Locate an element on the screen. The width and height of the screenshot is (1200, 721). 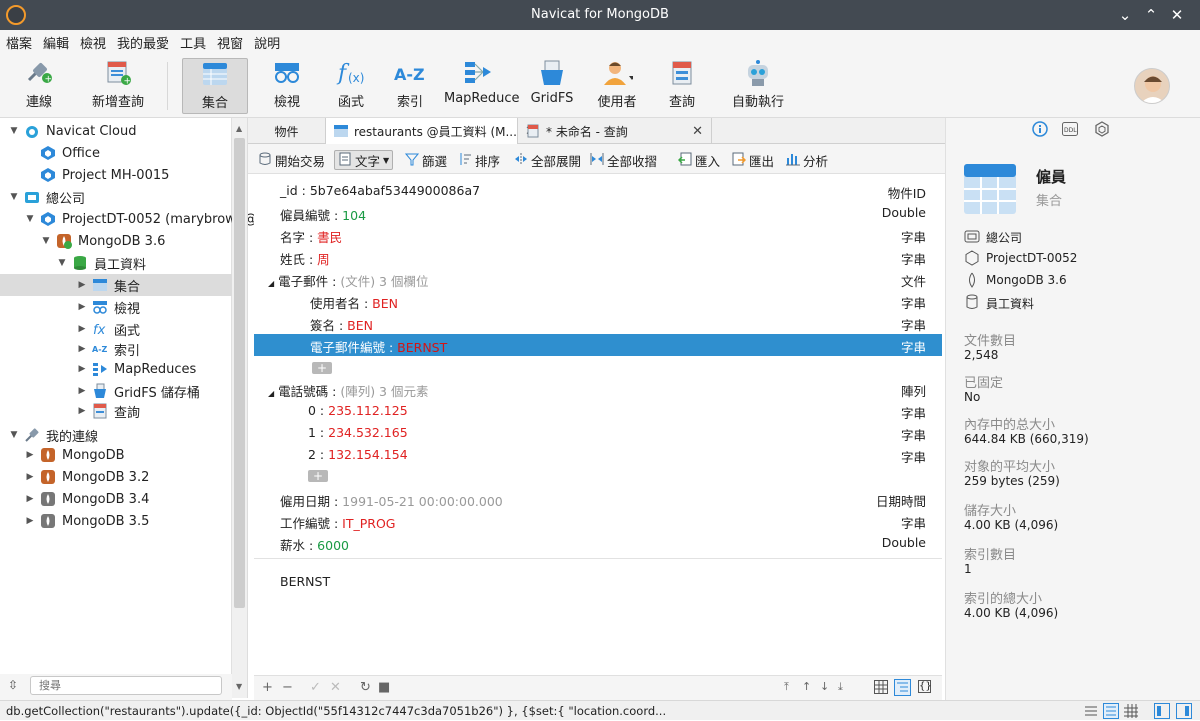
toggle-left-panel-icon is located at coordinates (1162, 711).